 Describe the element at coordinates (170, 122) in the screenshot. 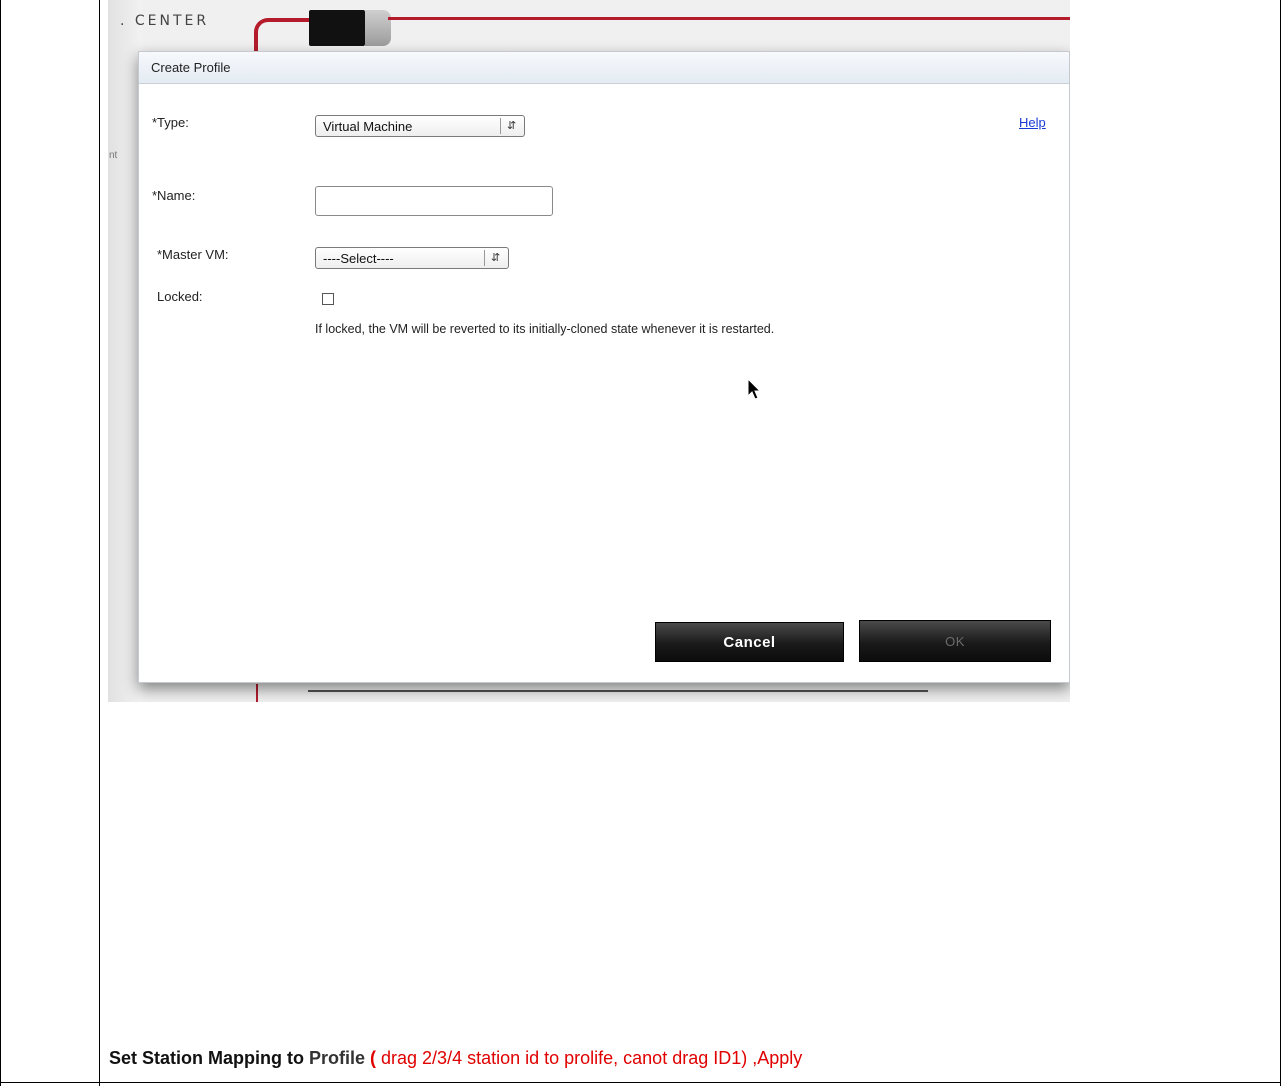

I see `type-label: *Type:` at that location.